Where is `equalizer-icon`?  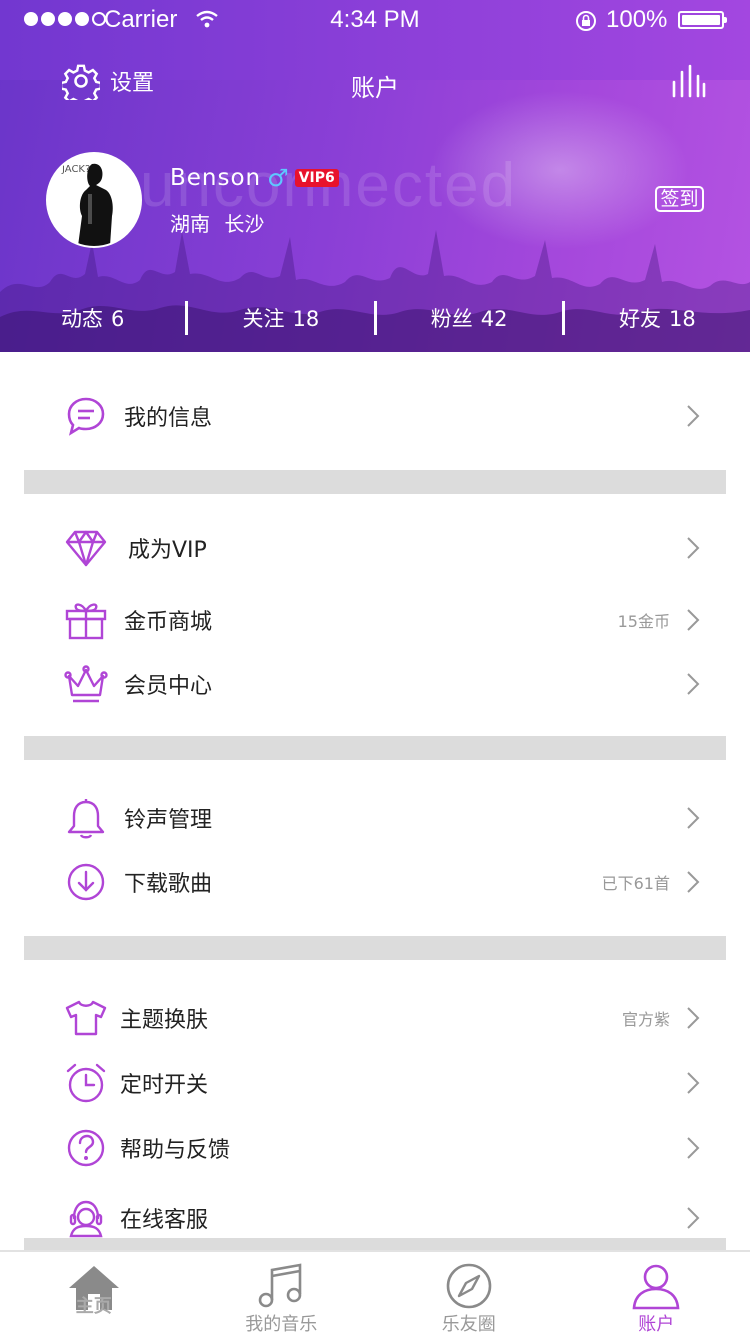 equalizer-icon is located at coordinates (688, 81).